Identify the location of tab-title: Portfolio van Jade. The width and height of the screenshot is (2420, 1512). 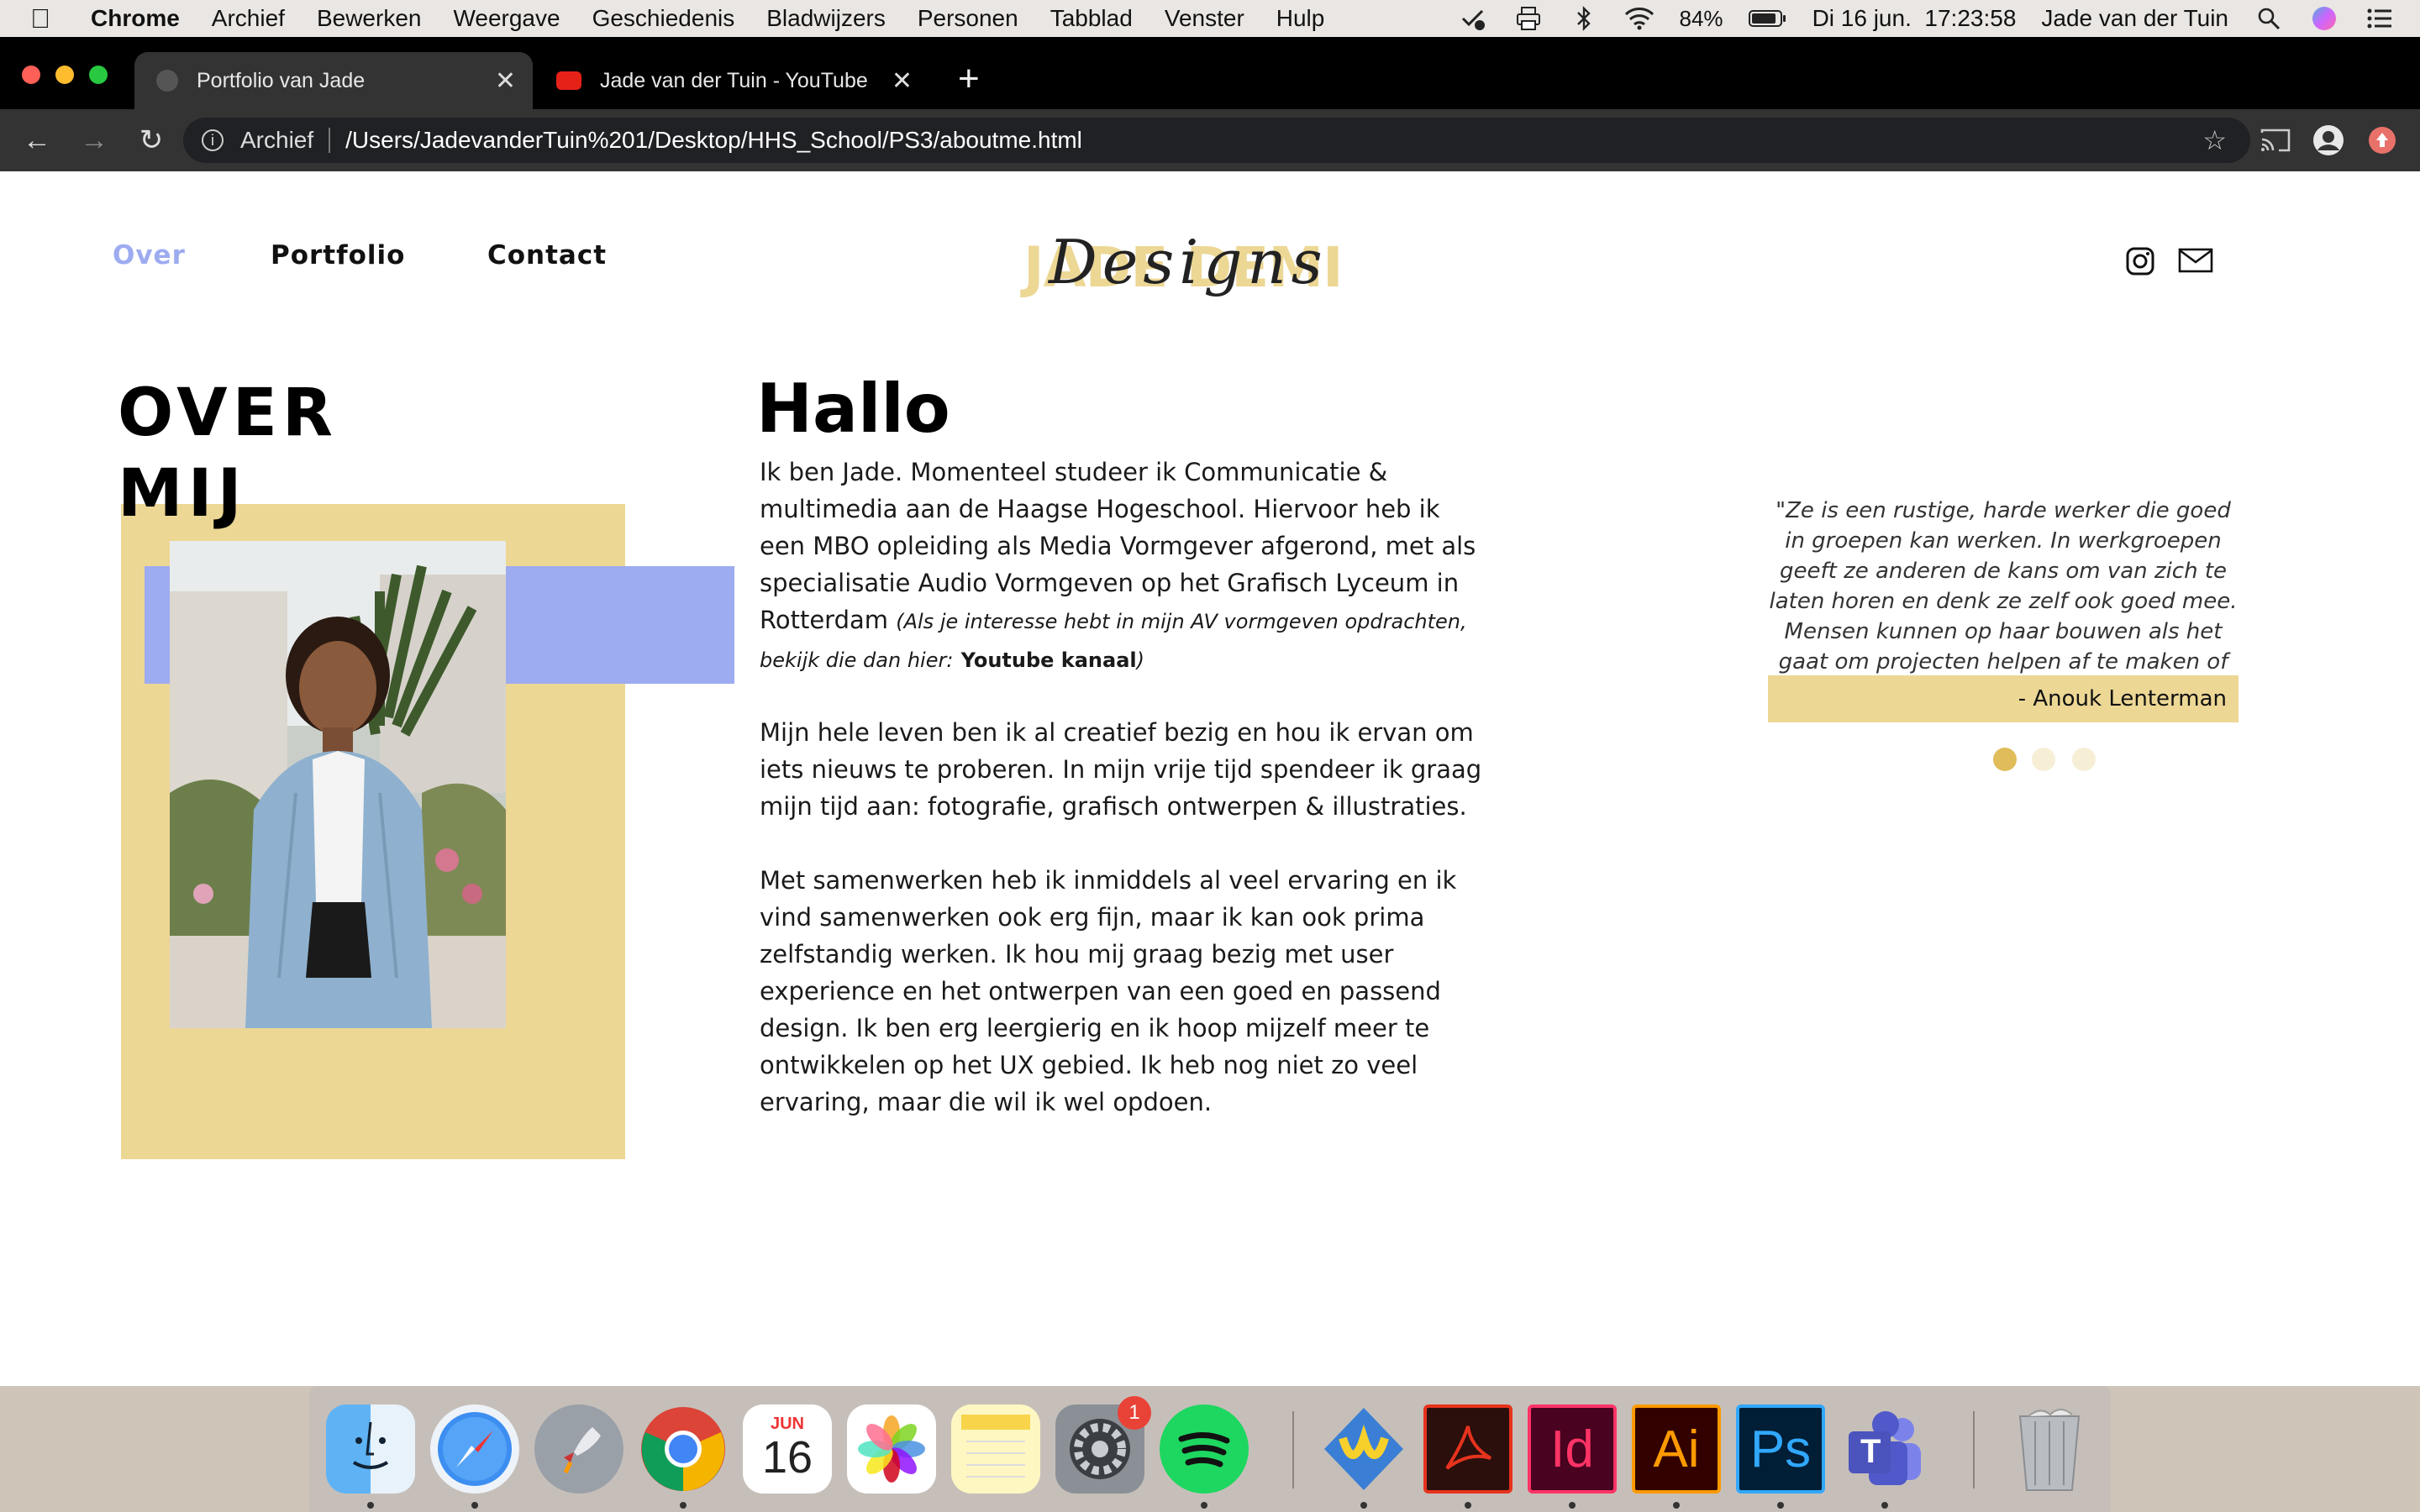
(281, 80).